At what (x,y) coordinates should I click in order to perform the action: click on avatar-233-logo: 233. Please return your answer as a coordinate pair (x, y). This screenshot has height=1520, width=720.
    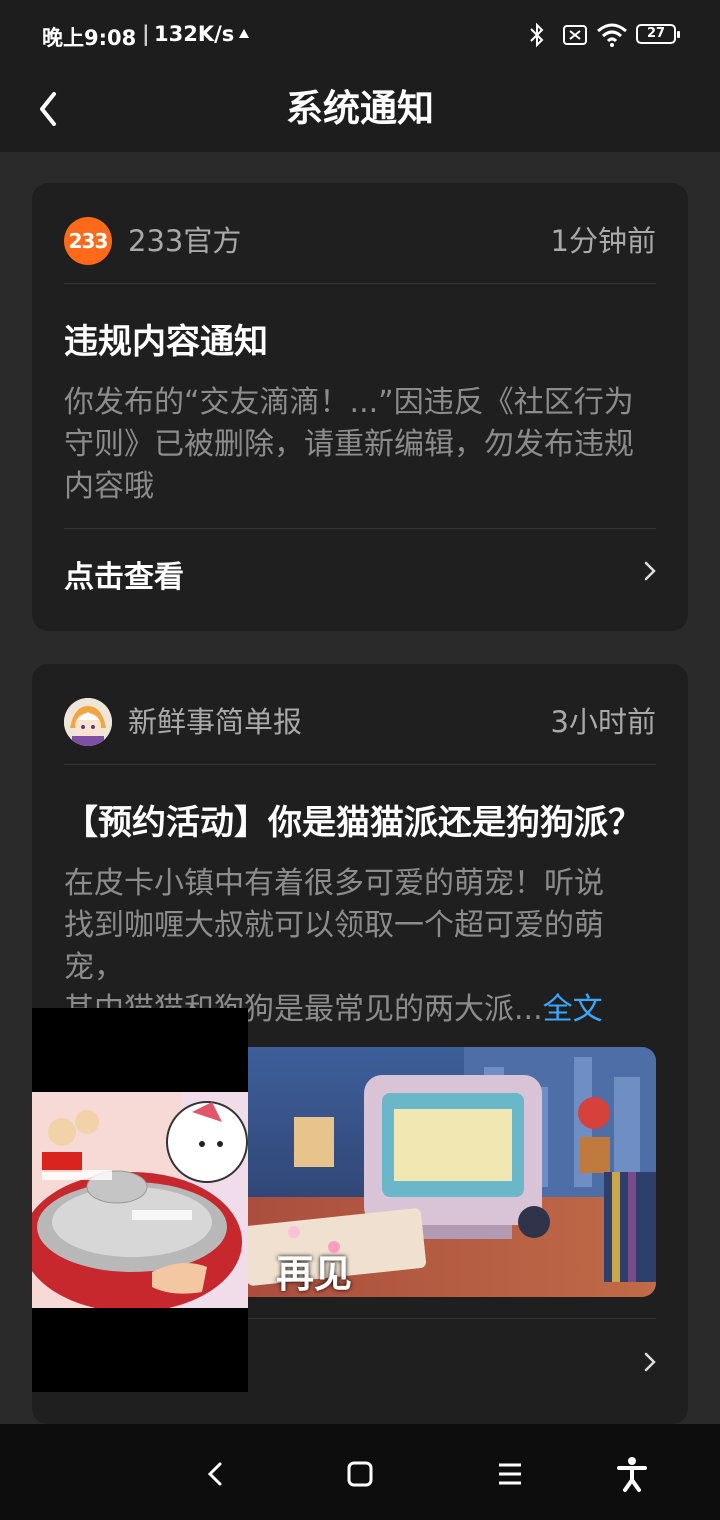
    Looking at the image, I should click on (88, 241).